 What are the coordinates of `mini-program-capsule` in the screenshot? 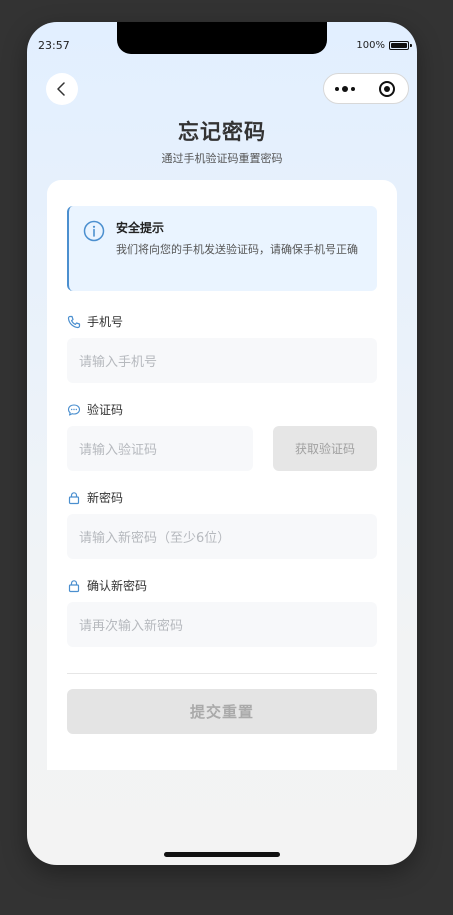 It's located at (366, 88).